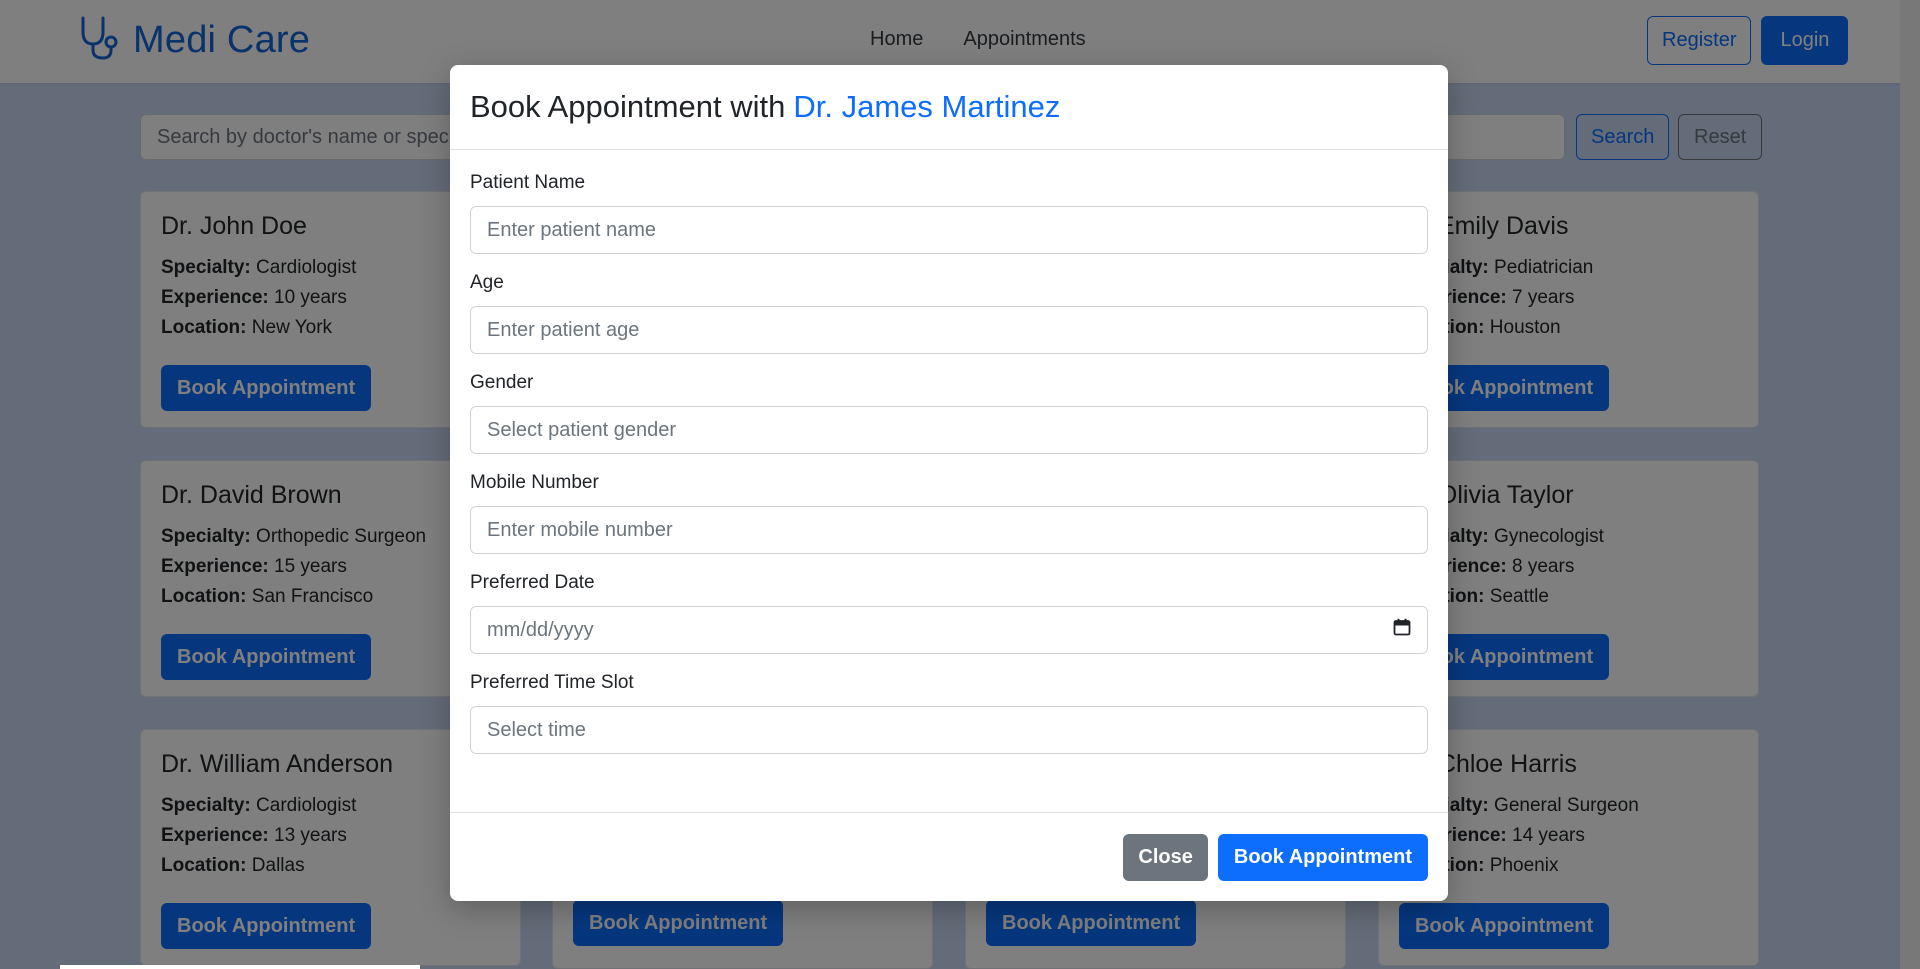  Describe the element at coordinates (949, 230) in the screenshot. I see `patient-name-input: Enter patient name` at that location.